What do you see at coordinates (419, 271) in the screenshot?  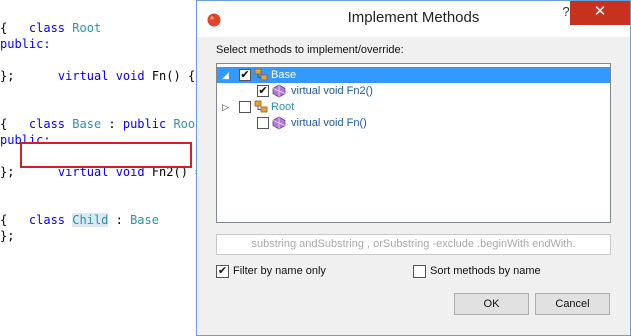 I see `checkbox-box` at bounding box center [419, 271].